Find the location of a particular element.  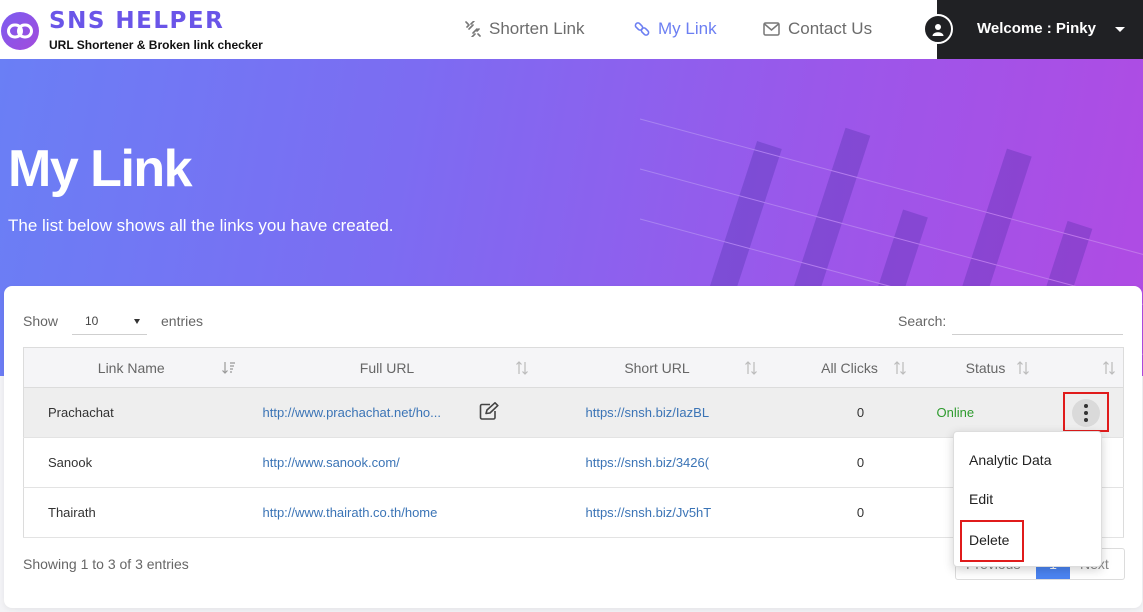

more-vertical-icon is located at coordinates (1086, 413).